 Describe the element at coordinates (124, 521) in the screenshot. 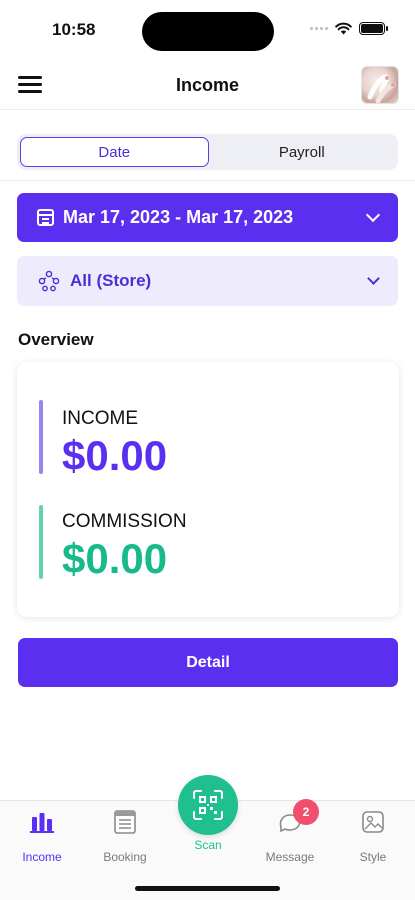

I see `commission-label: COMMISSION` at that location.